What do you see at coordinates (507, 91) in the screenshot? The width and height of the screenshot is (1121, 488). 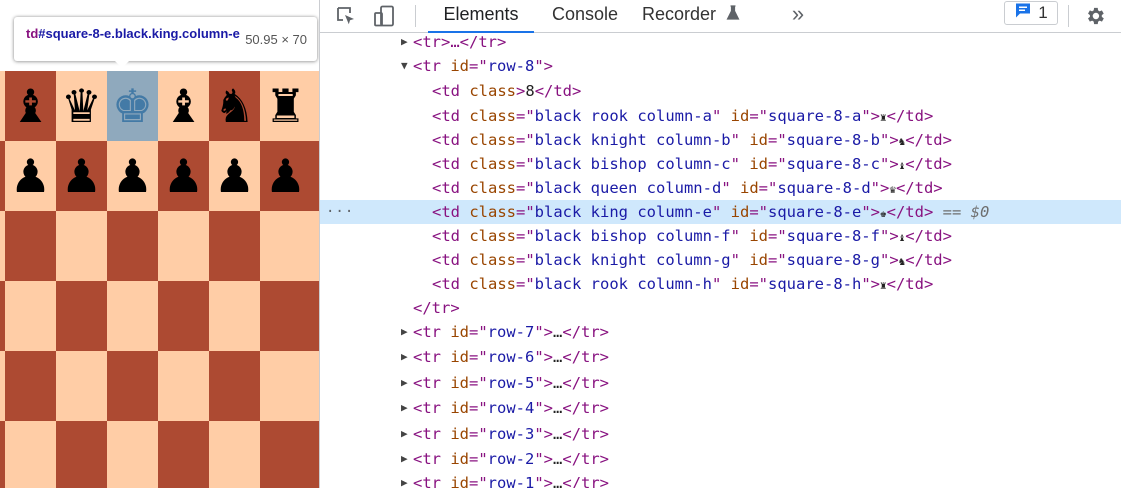 I see `dom-node-markup: <td class>8</td>` at bounding box center [507, 91].